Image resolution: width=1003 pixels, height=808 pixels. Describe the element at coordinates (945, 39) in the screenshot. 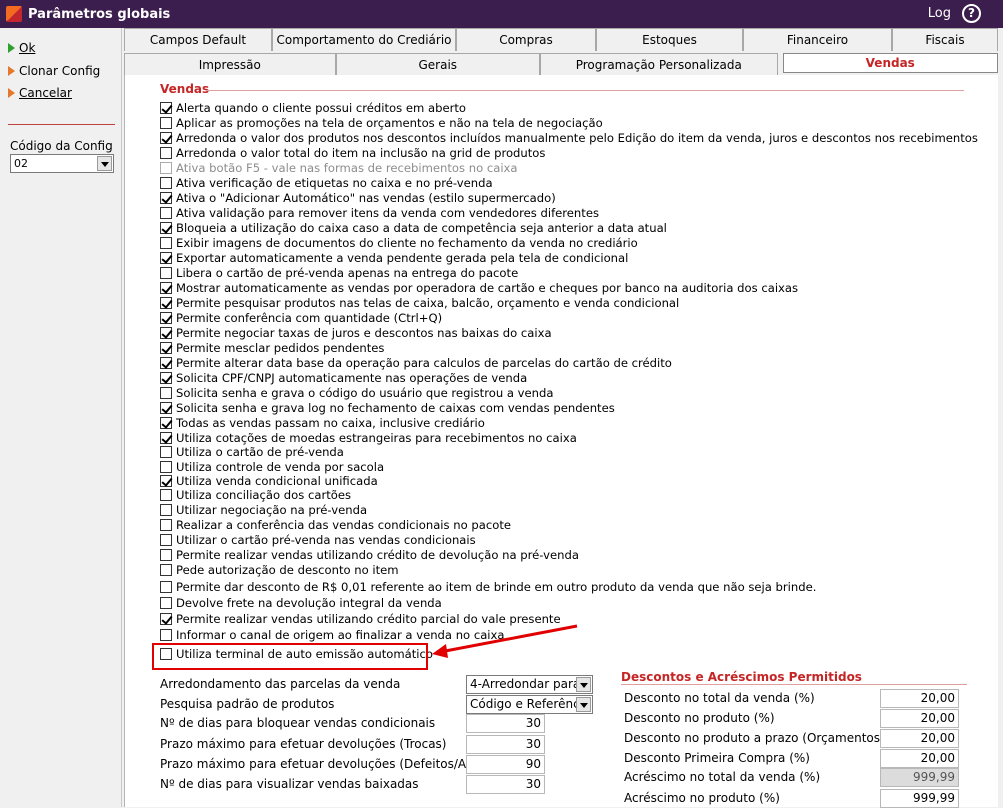

I see `tab-fiscais: Fiscais` at that location.